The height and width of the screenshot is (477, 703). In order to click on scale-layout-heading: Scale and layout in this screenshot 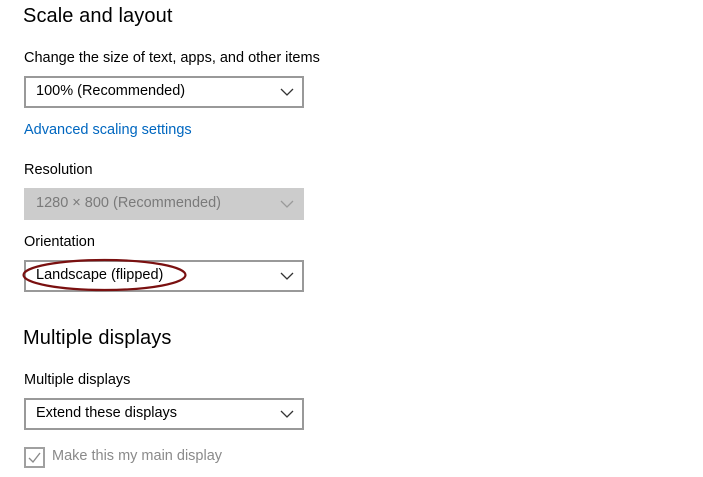, I will do `click(98, 16)`.